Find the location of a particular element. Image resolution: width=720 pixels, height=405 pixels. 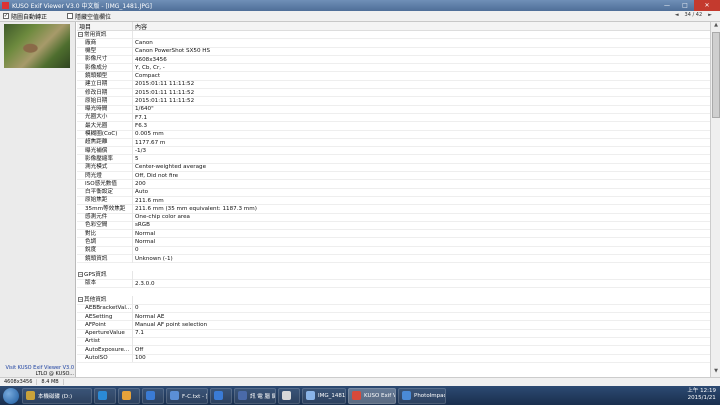

close-button: ✕ is located at coordinates (707, 5).